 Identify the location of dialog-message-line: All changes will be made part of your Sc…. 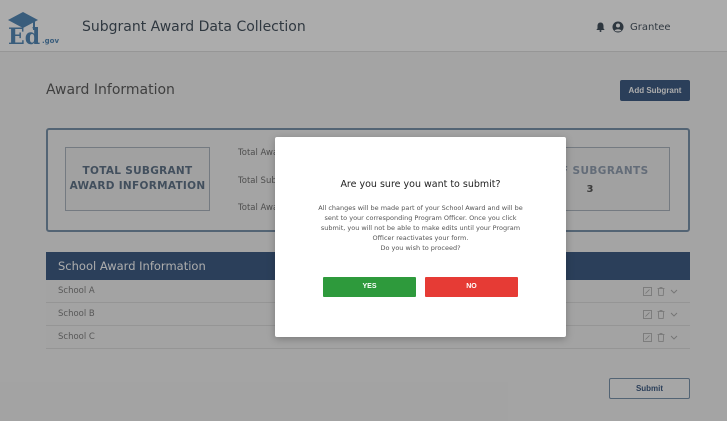
(420, 208).